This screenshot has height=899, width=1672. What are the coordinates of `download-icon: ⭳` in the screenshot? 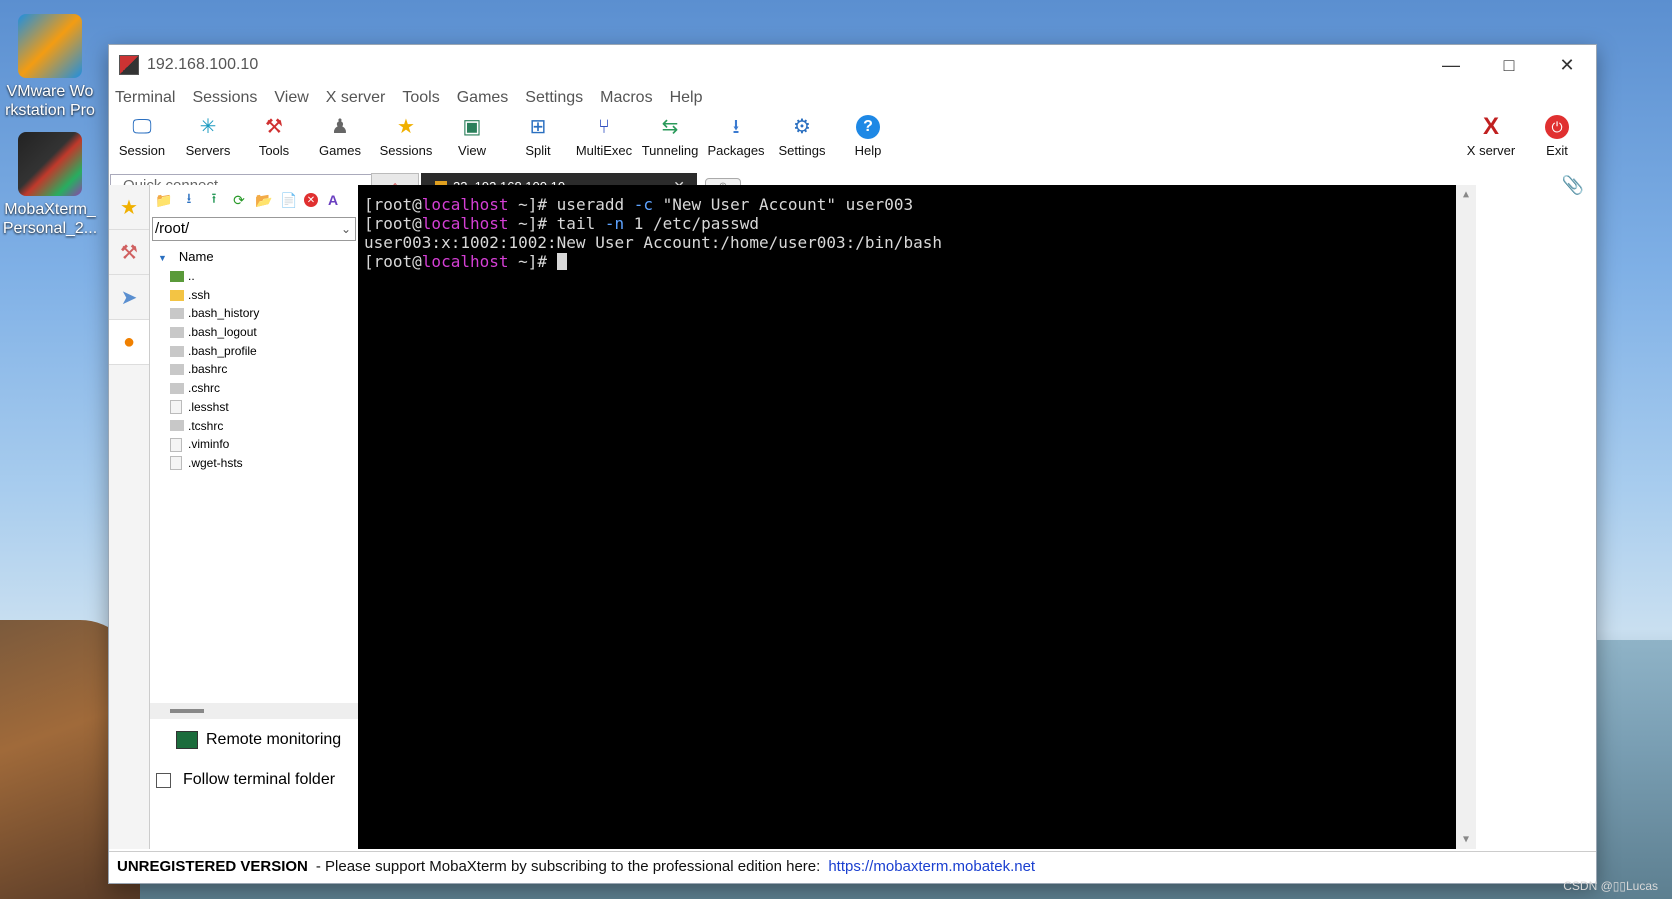 It's located at (189, 200).